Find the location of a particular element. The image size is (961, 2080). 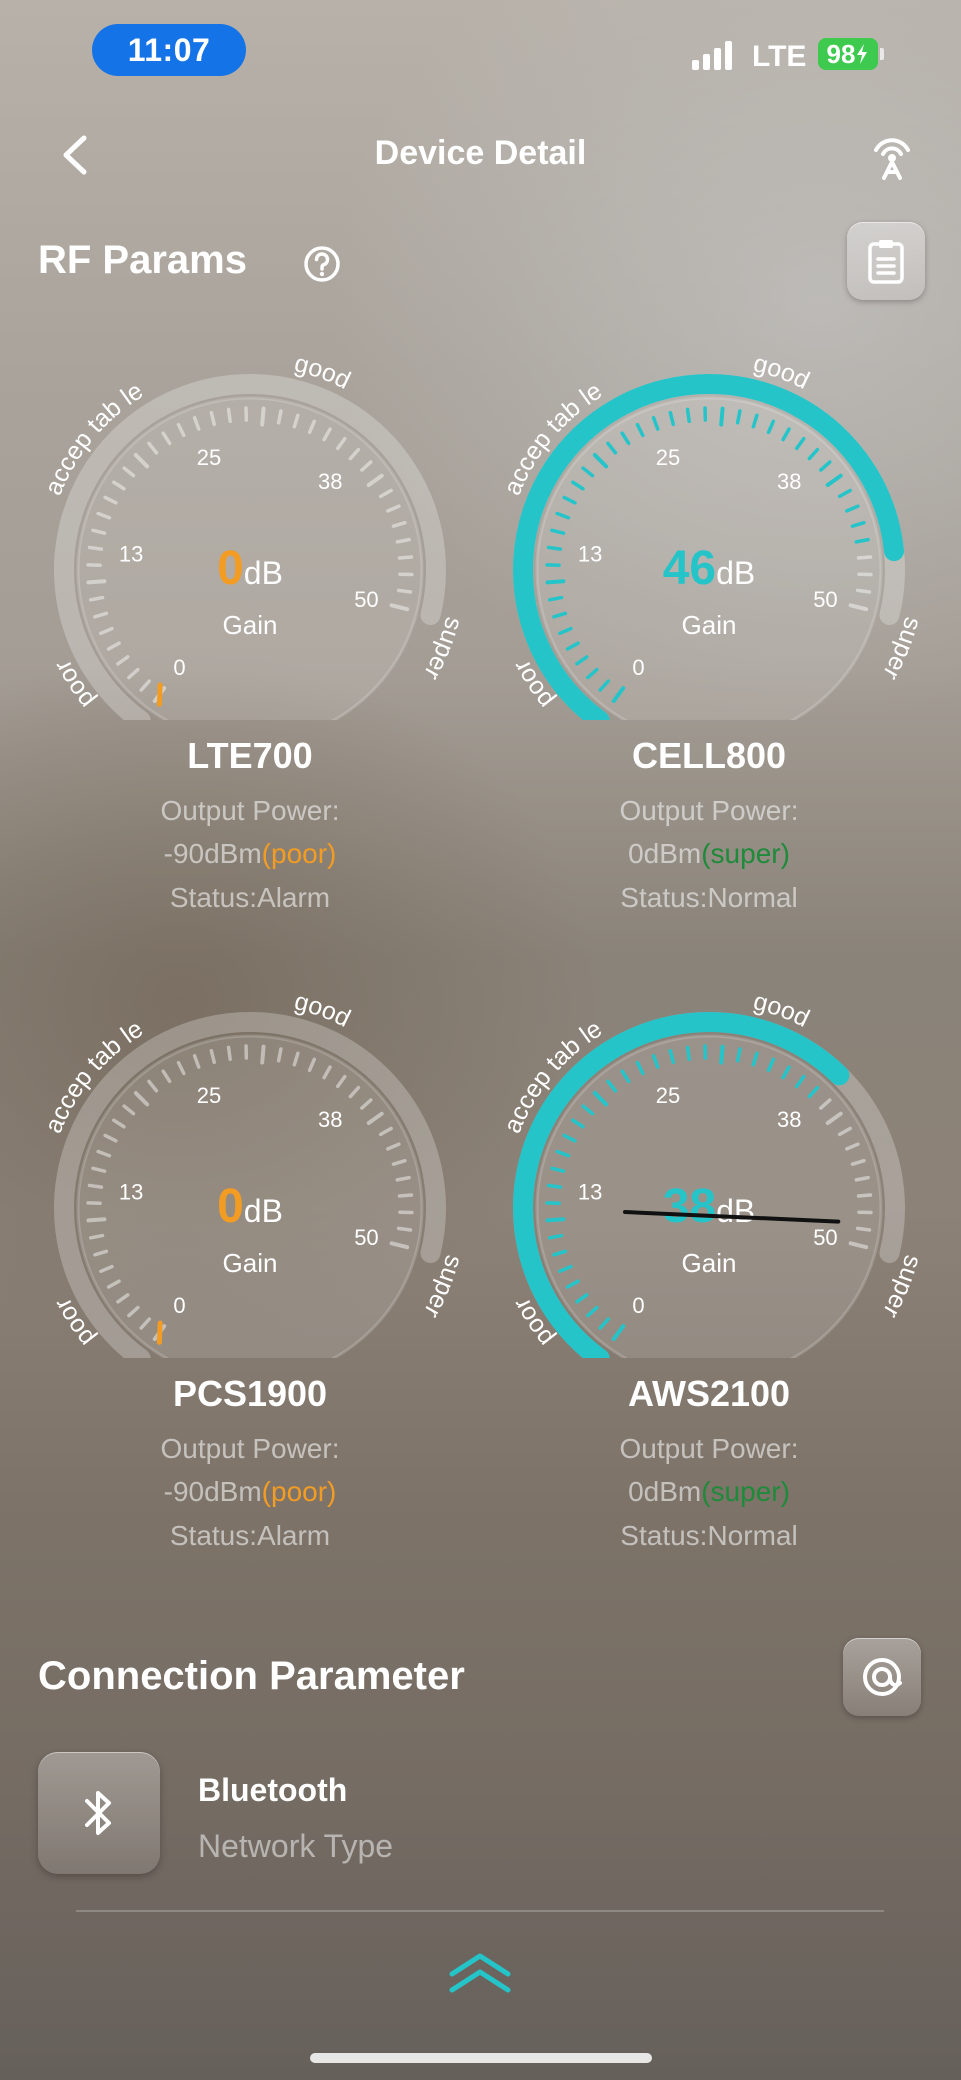

clipboard-icon is located at coordinates (886, 262).